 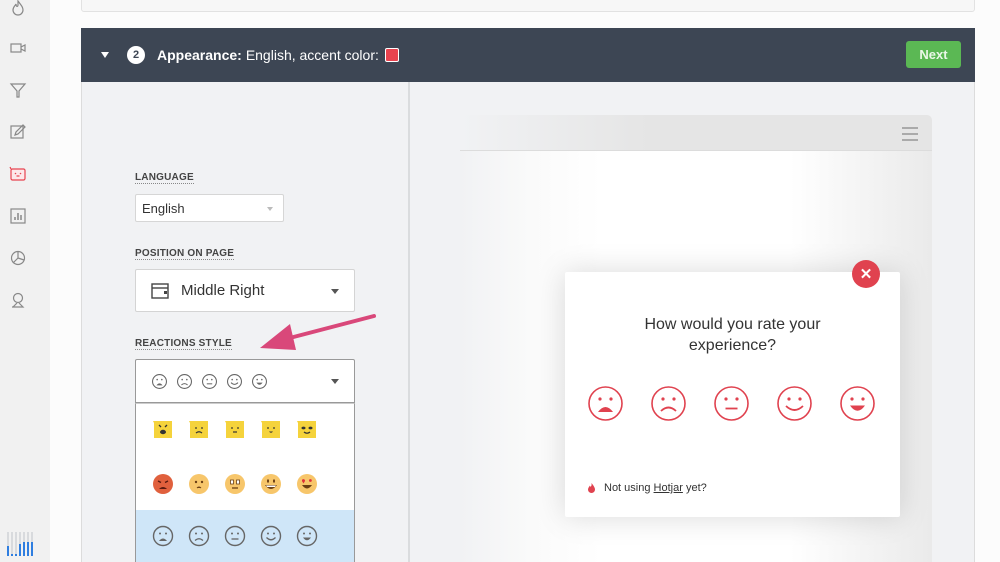 I want to click on hotjar-link: Hotjar, so click(x=668, y=488).